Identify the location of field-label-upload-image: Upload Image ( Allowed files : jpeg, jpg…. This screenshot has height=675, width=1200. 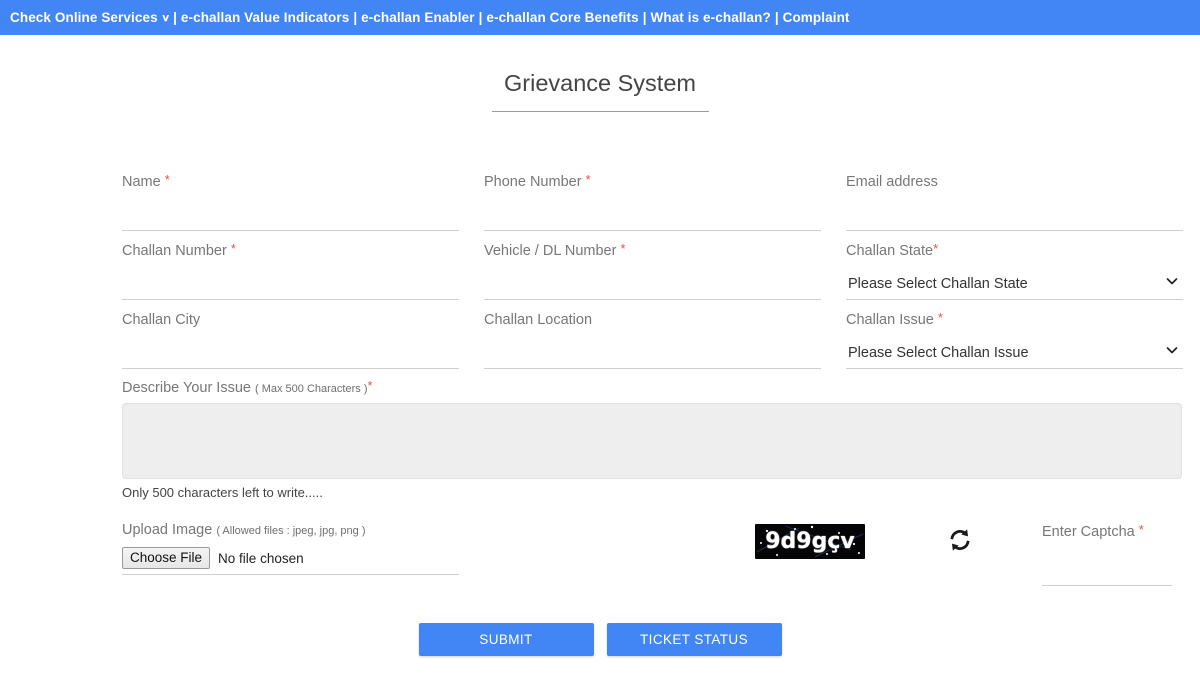
(244, 530).